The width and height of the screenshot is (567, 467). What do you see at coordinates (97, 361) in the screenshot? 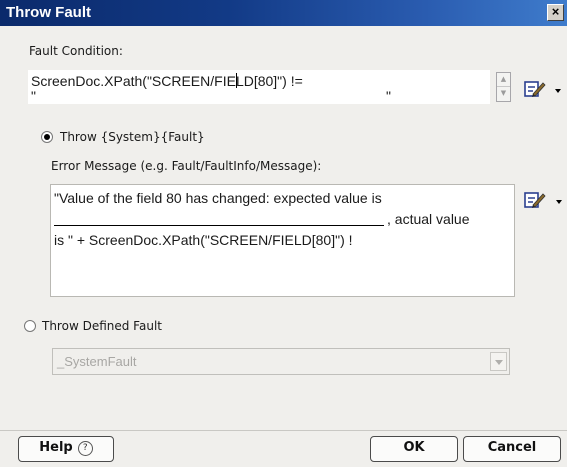
I see `defined-fault-value: _SystemFault` at bounding box center [97, 361].